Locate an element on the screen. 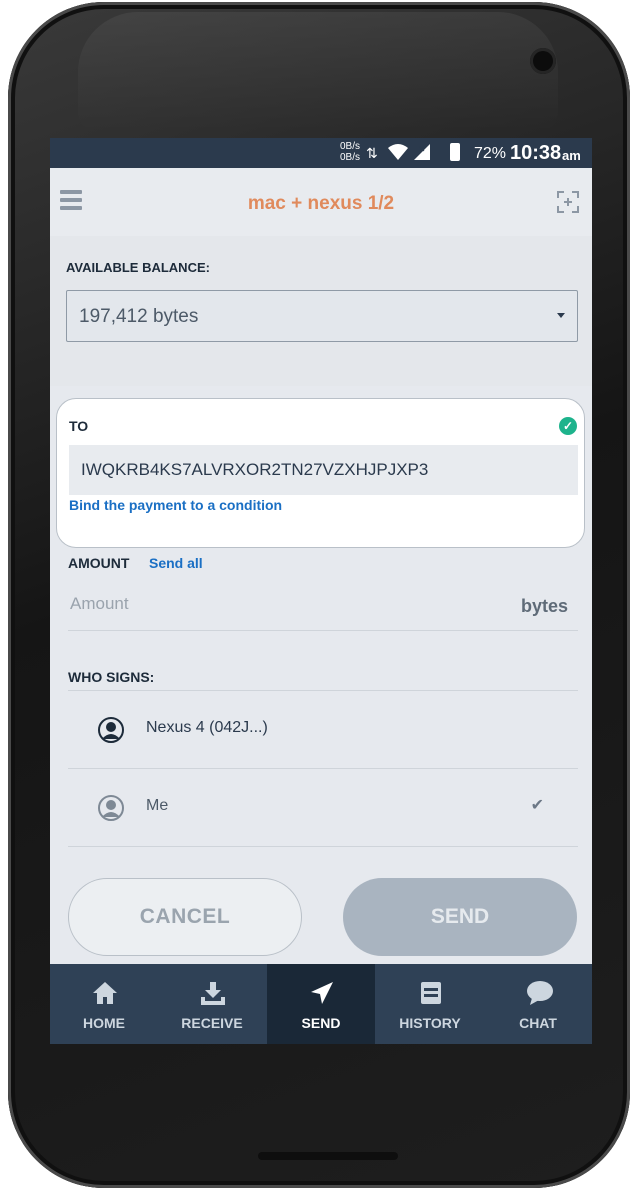 The height and width of the screenshot is (1192, 640). tab-history: HISTORY is located at coordinates (430, 1004).